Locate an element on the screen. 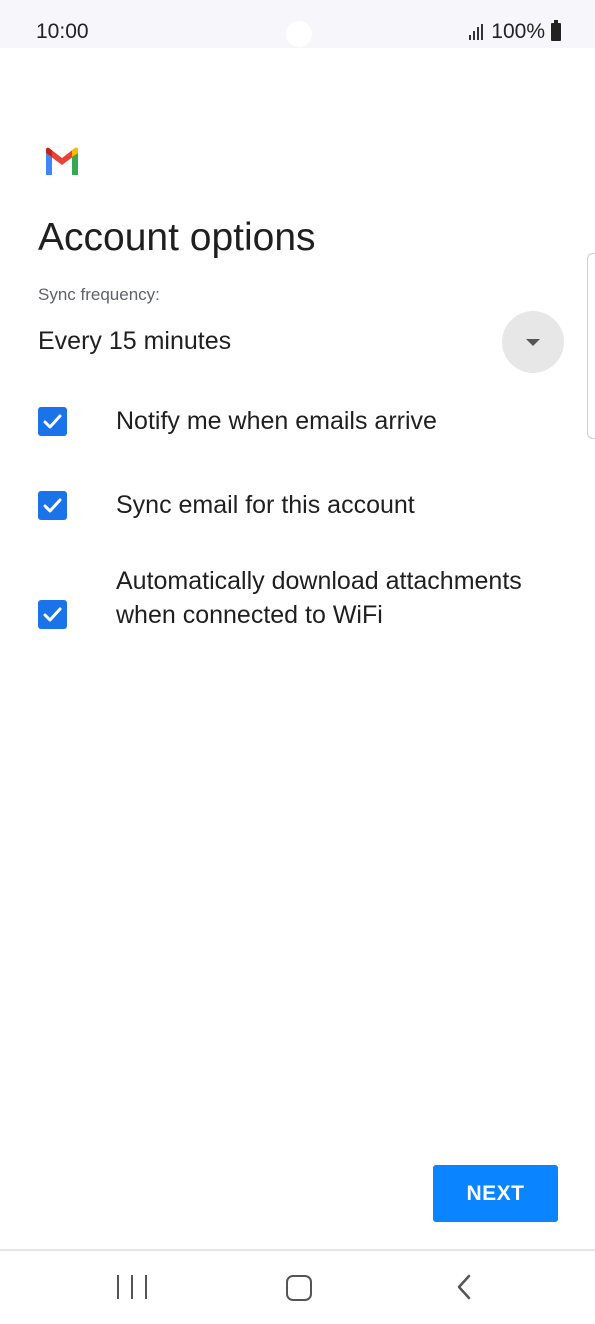  auto-download-checkbox is located at coordinates (52, 614).